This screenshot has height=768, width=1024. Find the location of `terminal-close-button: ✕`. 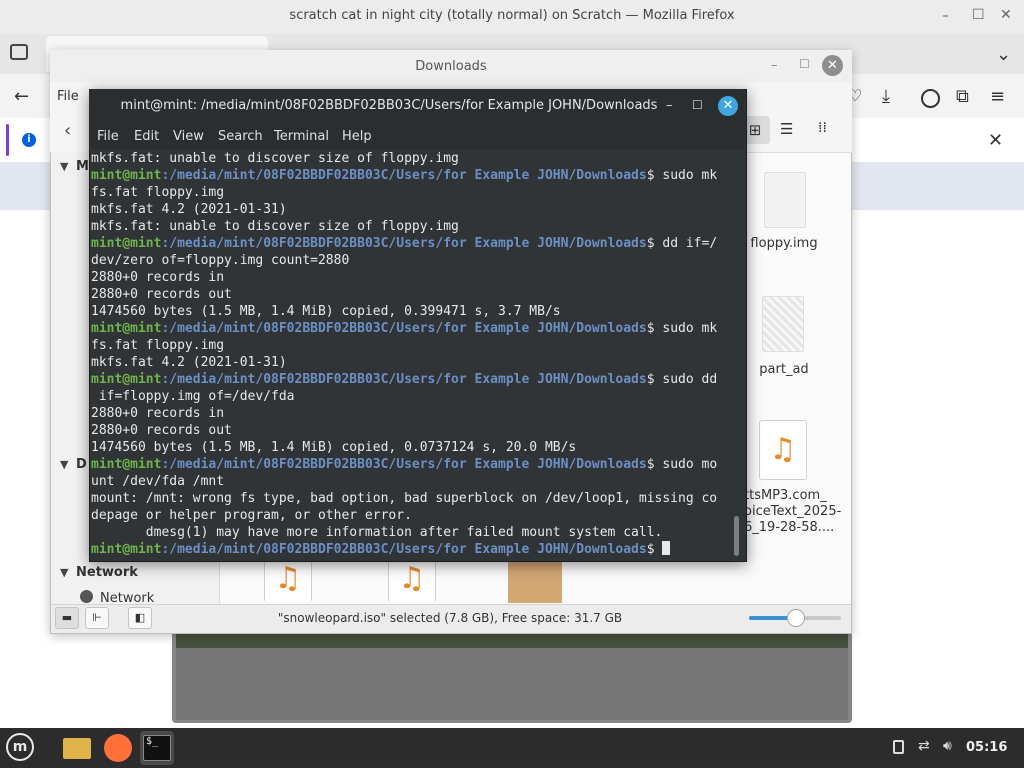

terminal-close-button: ✕ is located at coordinates (728, 106).